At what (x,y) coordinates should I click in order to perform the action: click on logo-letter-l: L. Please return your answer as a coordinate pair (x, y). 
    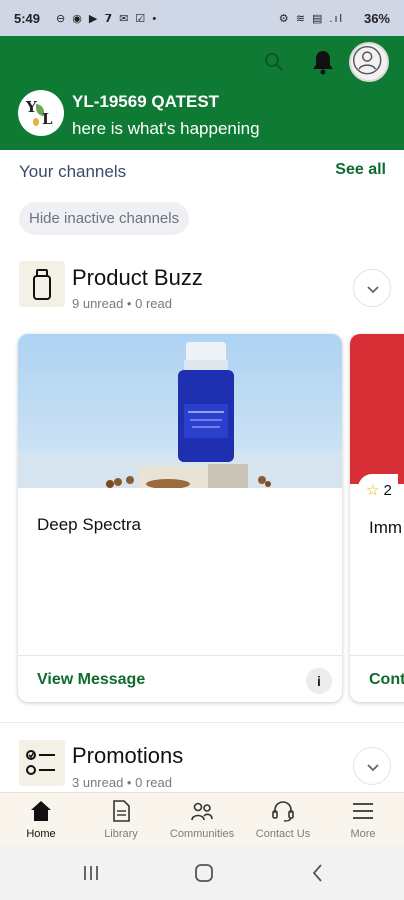
    Looking at the image, I should click on (47, 119).